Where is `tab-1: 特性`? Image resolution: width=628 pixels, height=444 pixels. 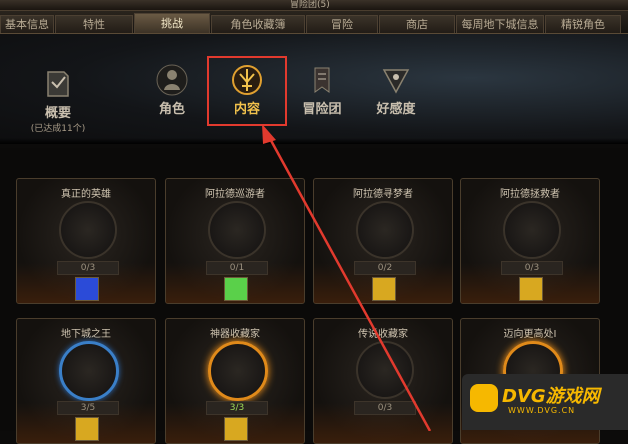 tab-1: 特性 is located at coordinates (94, 24).